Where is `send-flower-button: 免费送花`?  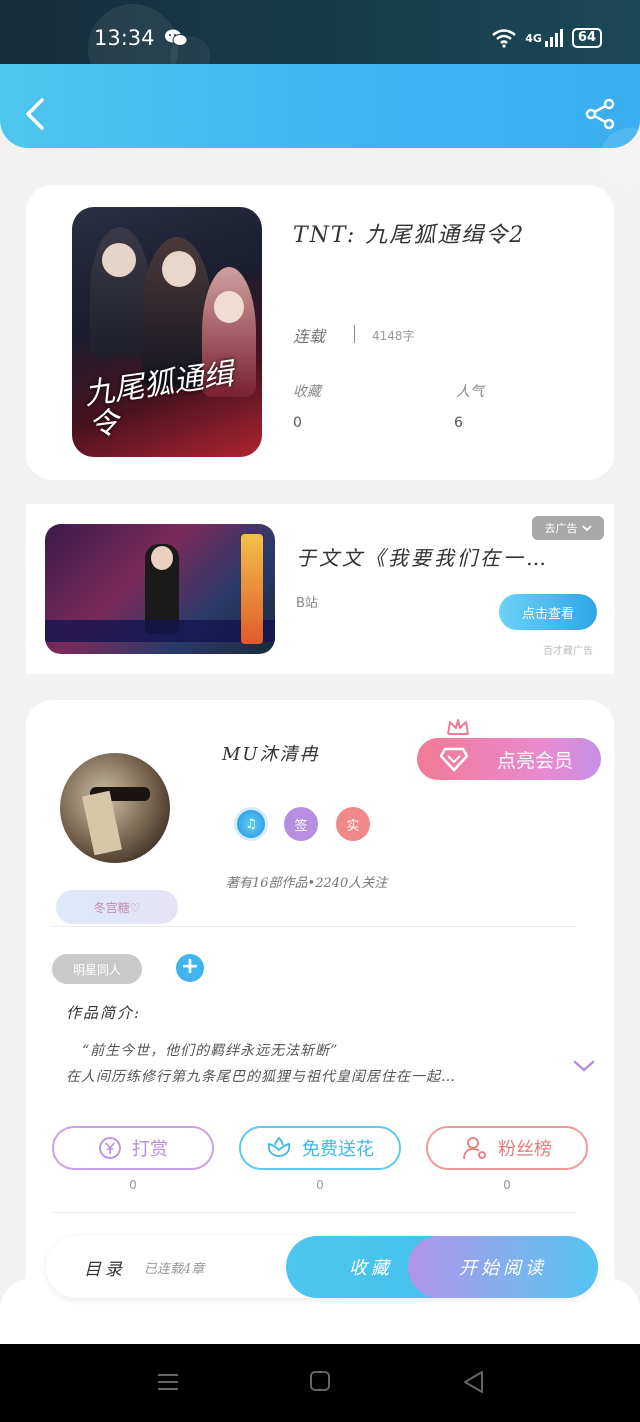
send-flower-button: 免费送花 is located at coordinates (320, 1148).